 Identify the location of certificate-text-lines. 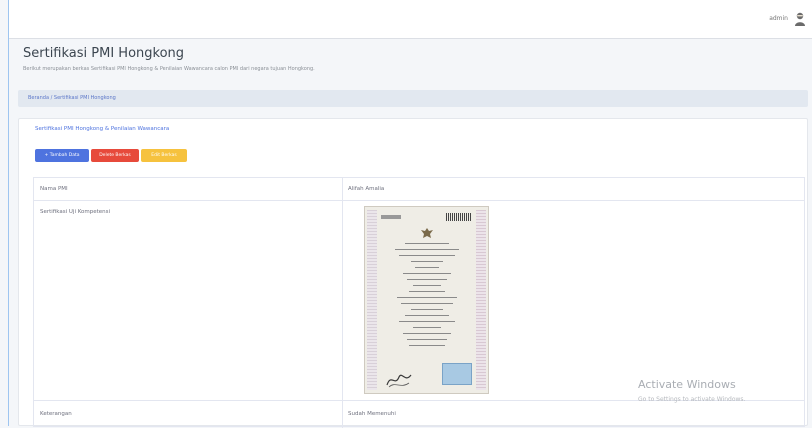
(427, 297).